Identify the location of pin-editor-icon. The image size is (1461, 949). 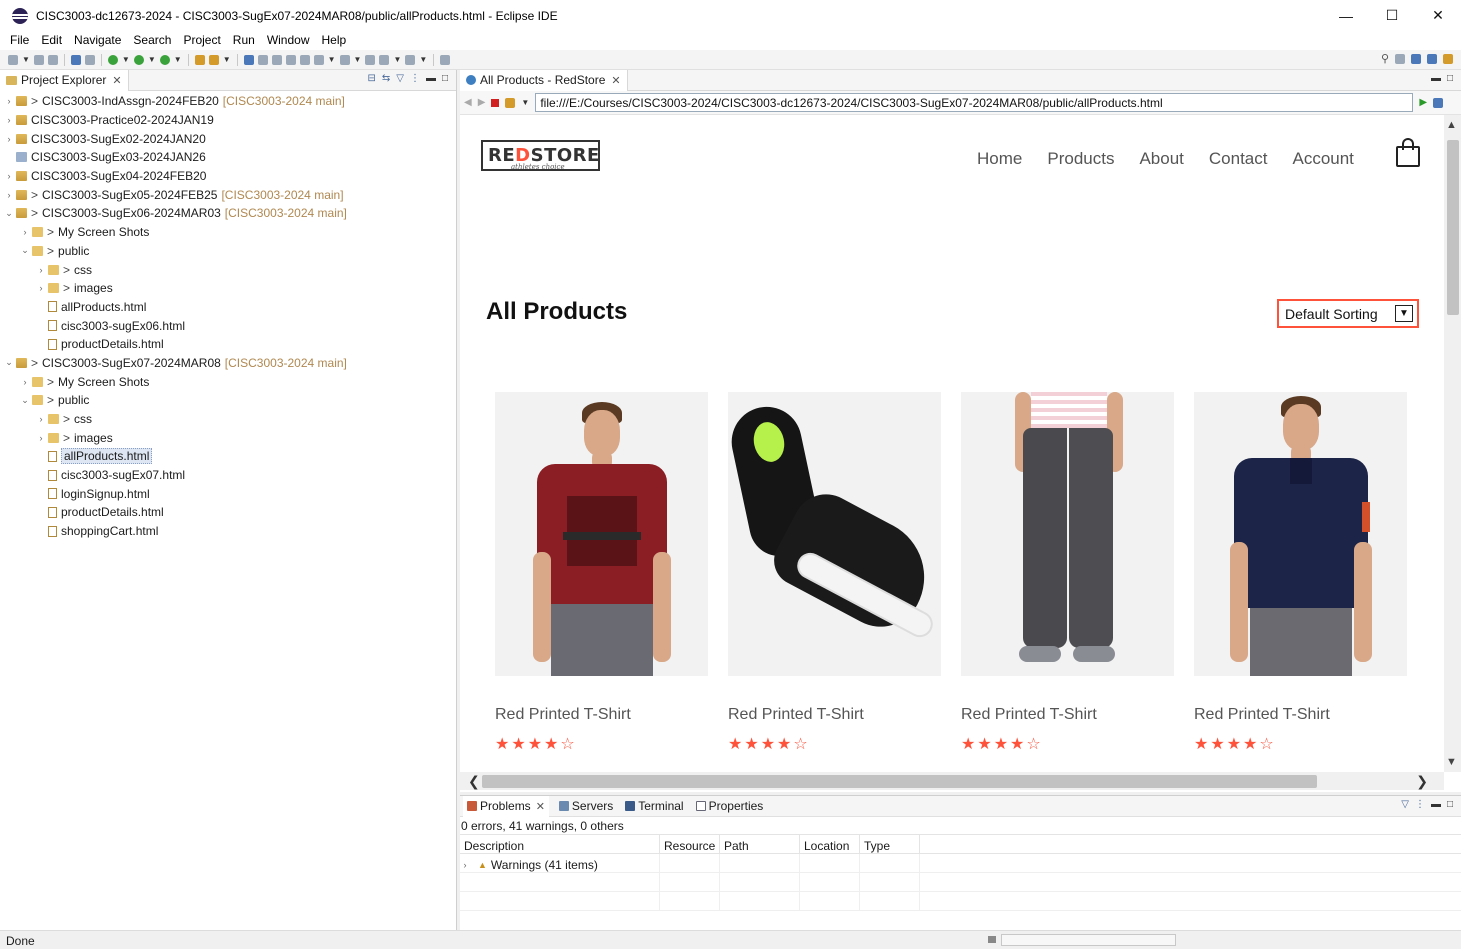
(445, 59).